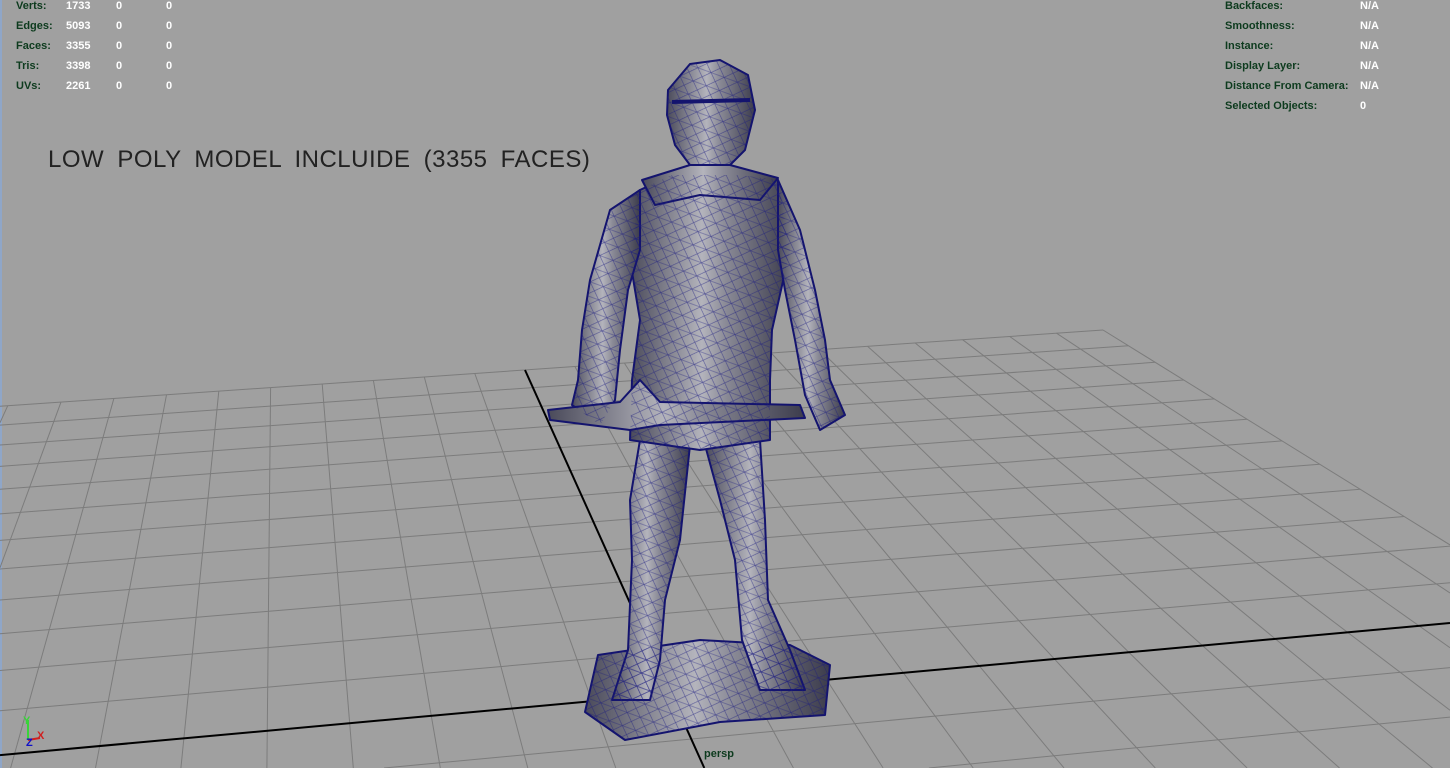  Describe the element at coordinates (711, 101) in the screenshot. I see `helmet-visor` at that location.